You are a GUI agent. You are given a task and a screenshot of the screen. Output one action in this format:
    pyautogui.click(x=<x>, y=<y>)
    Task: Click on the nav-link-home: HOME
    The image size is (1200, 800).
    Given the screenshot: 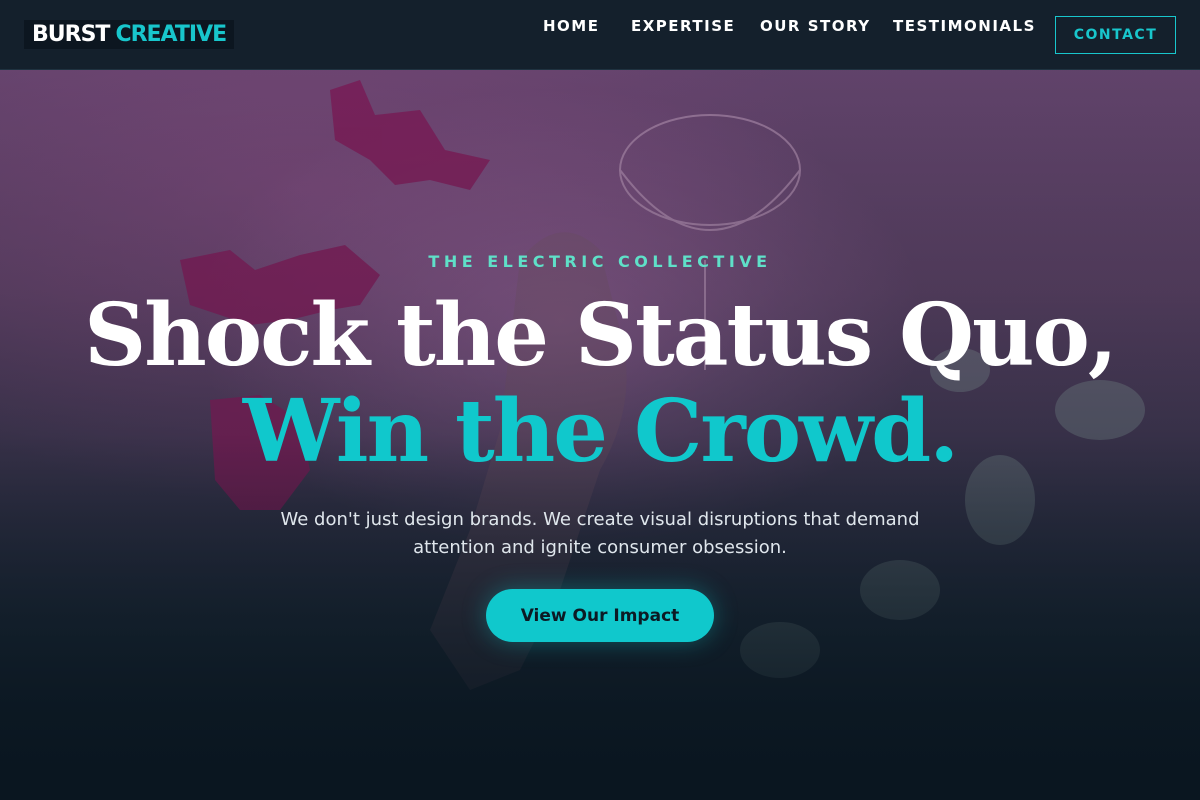 What is the action you would take?
    pyautogui.click(x=571, y=26)
    